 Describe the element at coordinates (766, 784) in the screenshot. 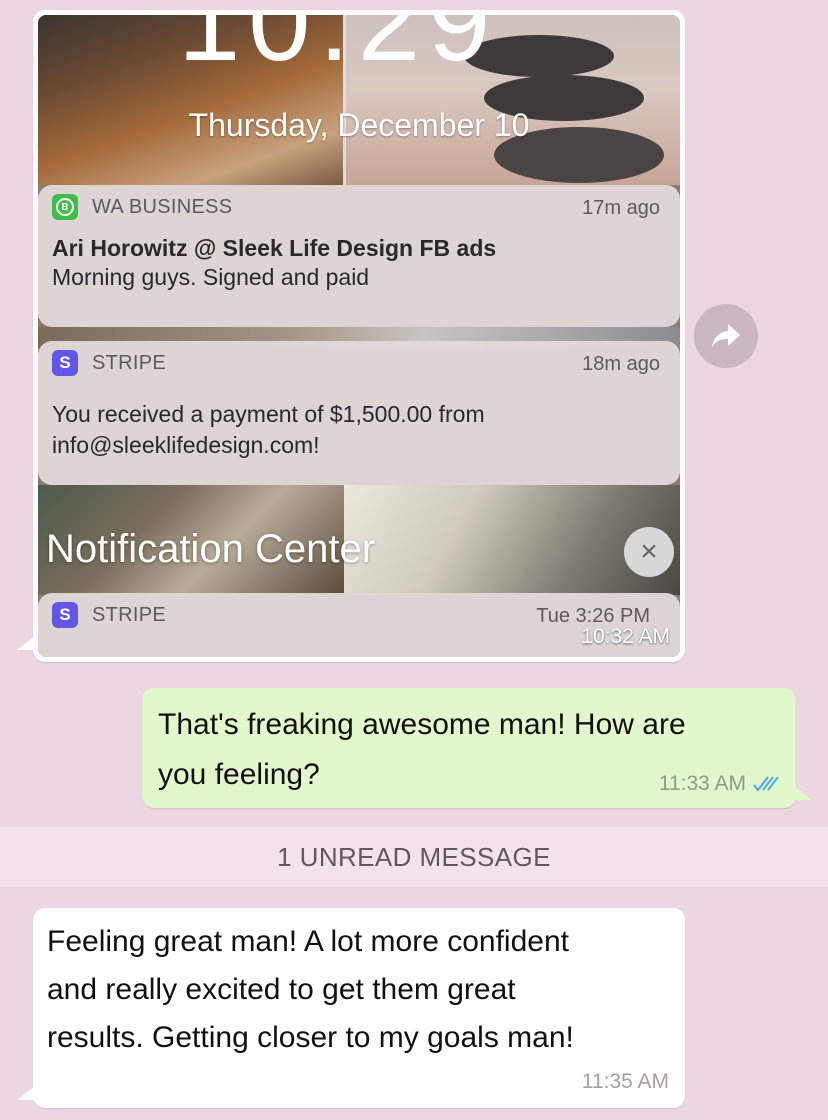

I see `double-check-read-icon` at that location.